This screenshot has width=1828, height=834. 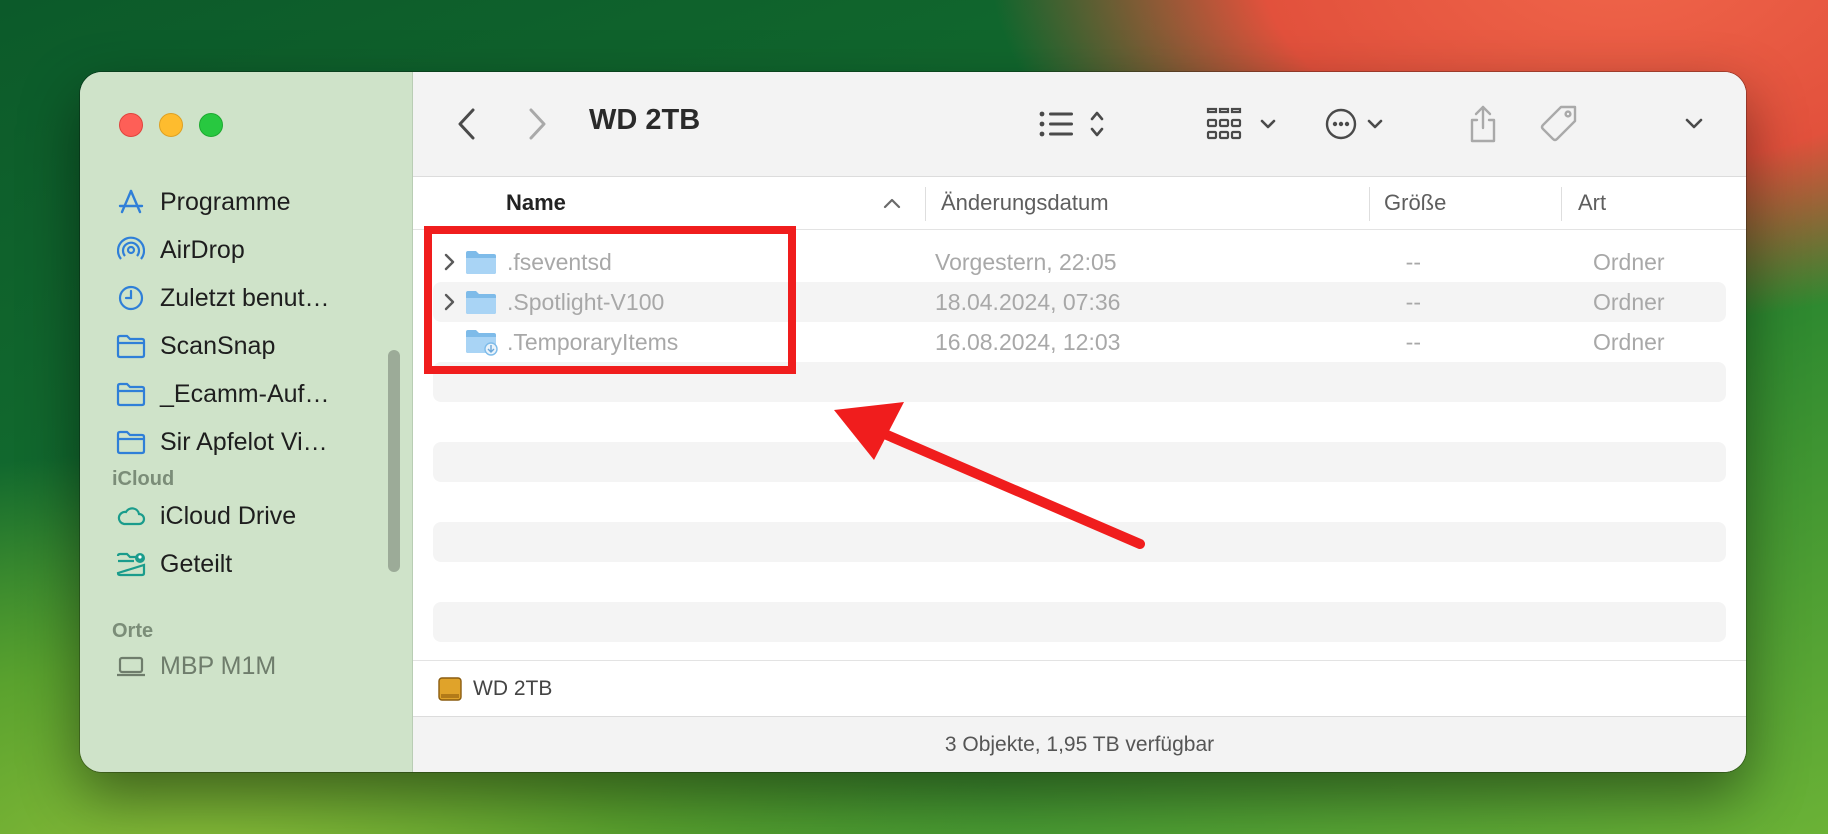 I want to click on search-icon, so click(x=1745, y=124).